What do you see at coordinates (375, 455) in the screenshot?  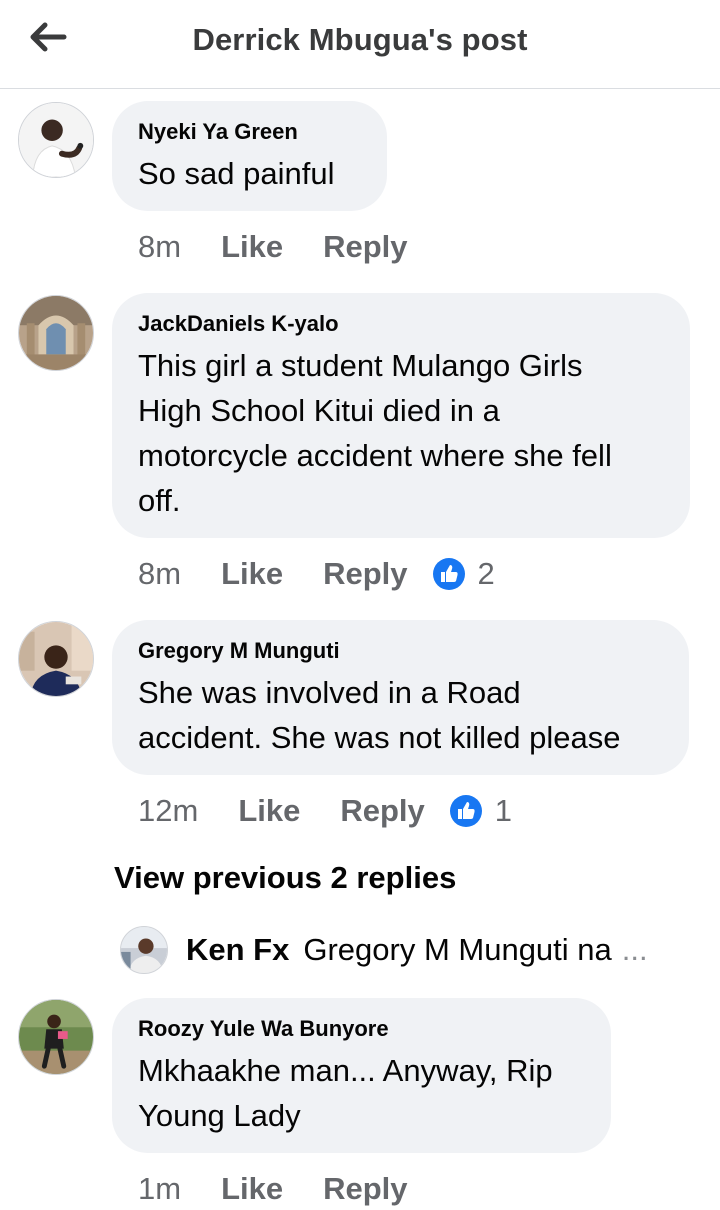 I see `comment-text-line: motorcycle accident where she fell` at bounding box center [375, 455].